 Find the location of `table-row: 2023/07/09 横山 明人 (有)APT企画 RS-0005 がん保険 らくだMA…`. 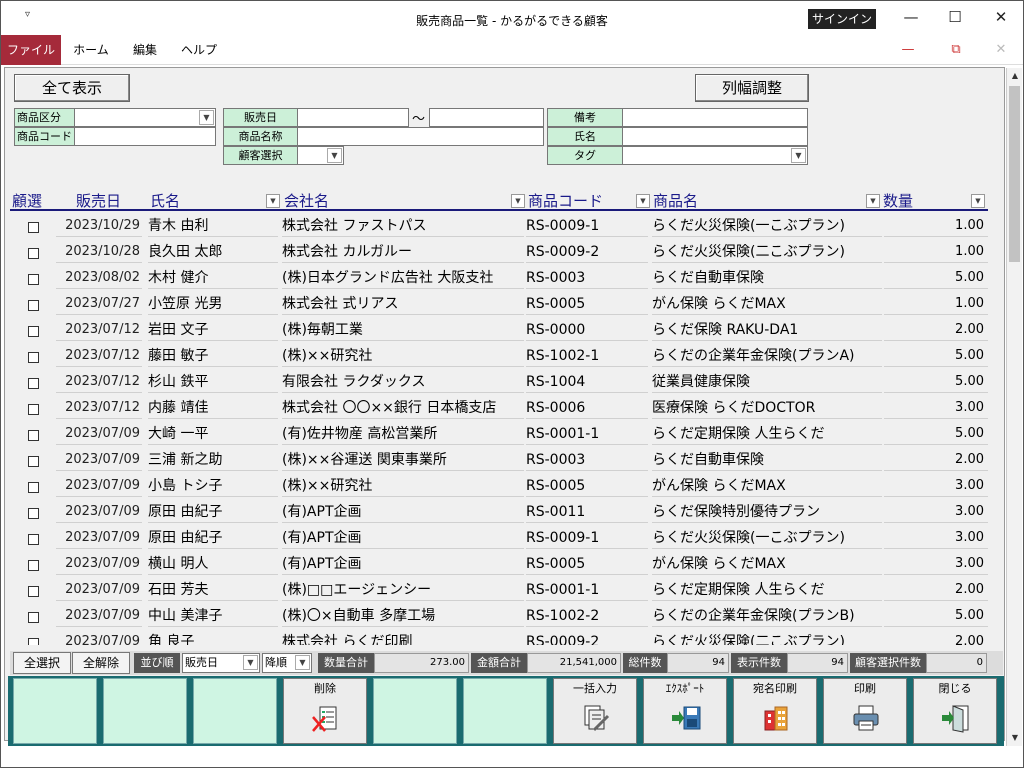

table-row: 2023/07/09 横山 明人 (有)APT企画 RS-0005 がん保険 らくだMA… is located at coordinates (499, 564).